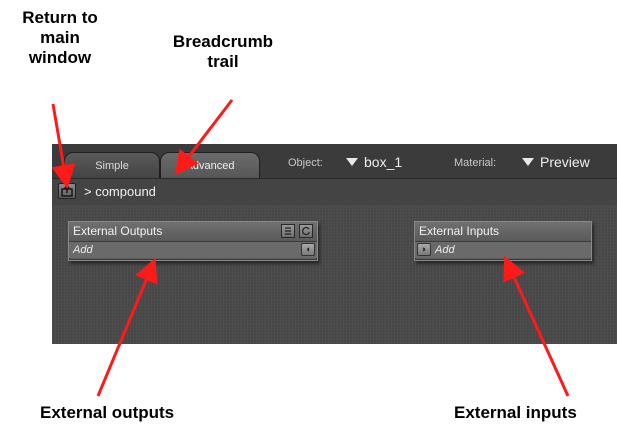 Image resolution: width=617 pixels, height=432 pixels. I want to click on external-outputs-add-row: Add ◖, so click(193, 250).